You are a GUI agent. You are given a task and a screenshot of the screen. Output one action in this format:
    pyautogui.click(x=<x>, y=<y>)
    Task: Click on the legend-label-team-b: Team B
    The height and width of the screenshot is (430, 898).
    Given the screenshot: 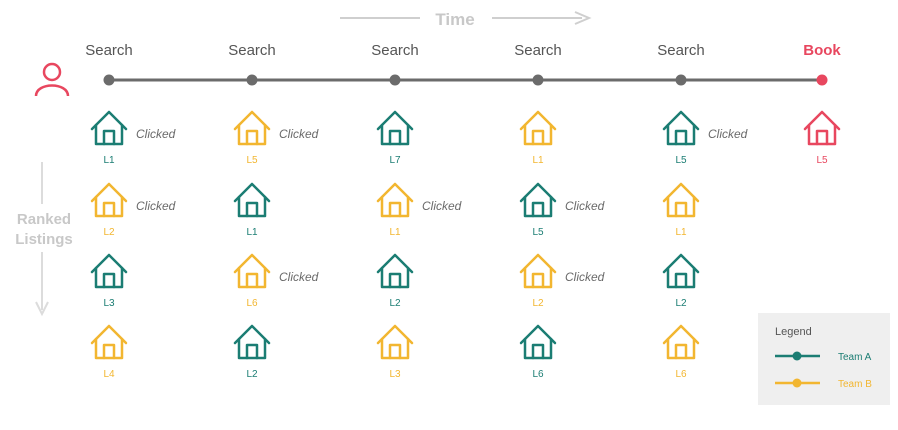 What is the action you would take?
    pyautogui.click(x=855, y=384)
    